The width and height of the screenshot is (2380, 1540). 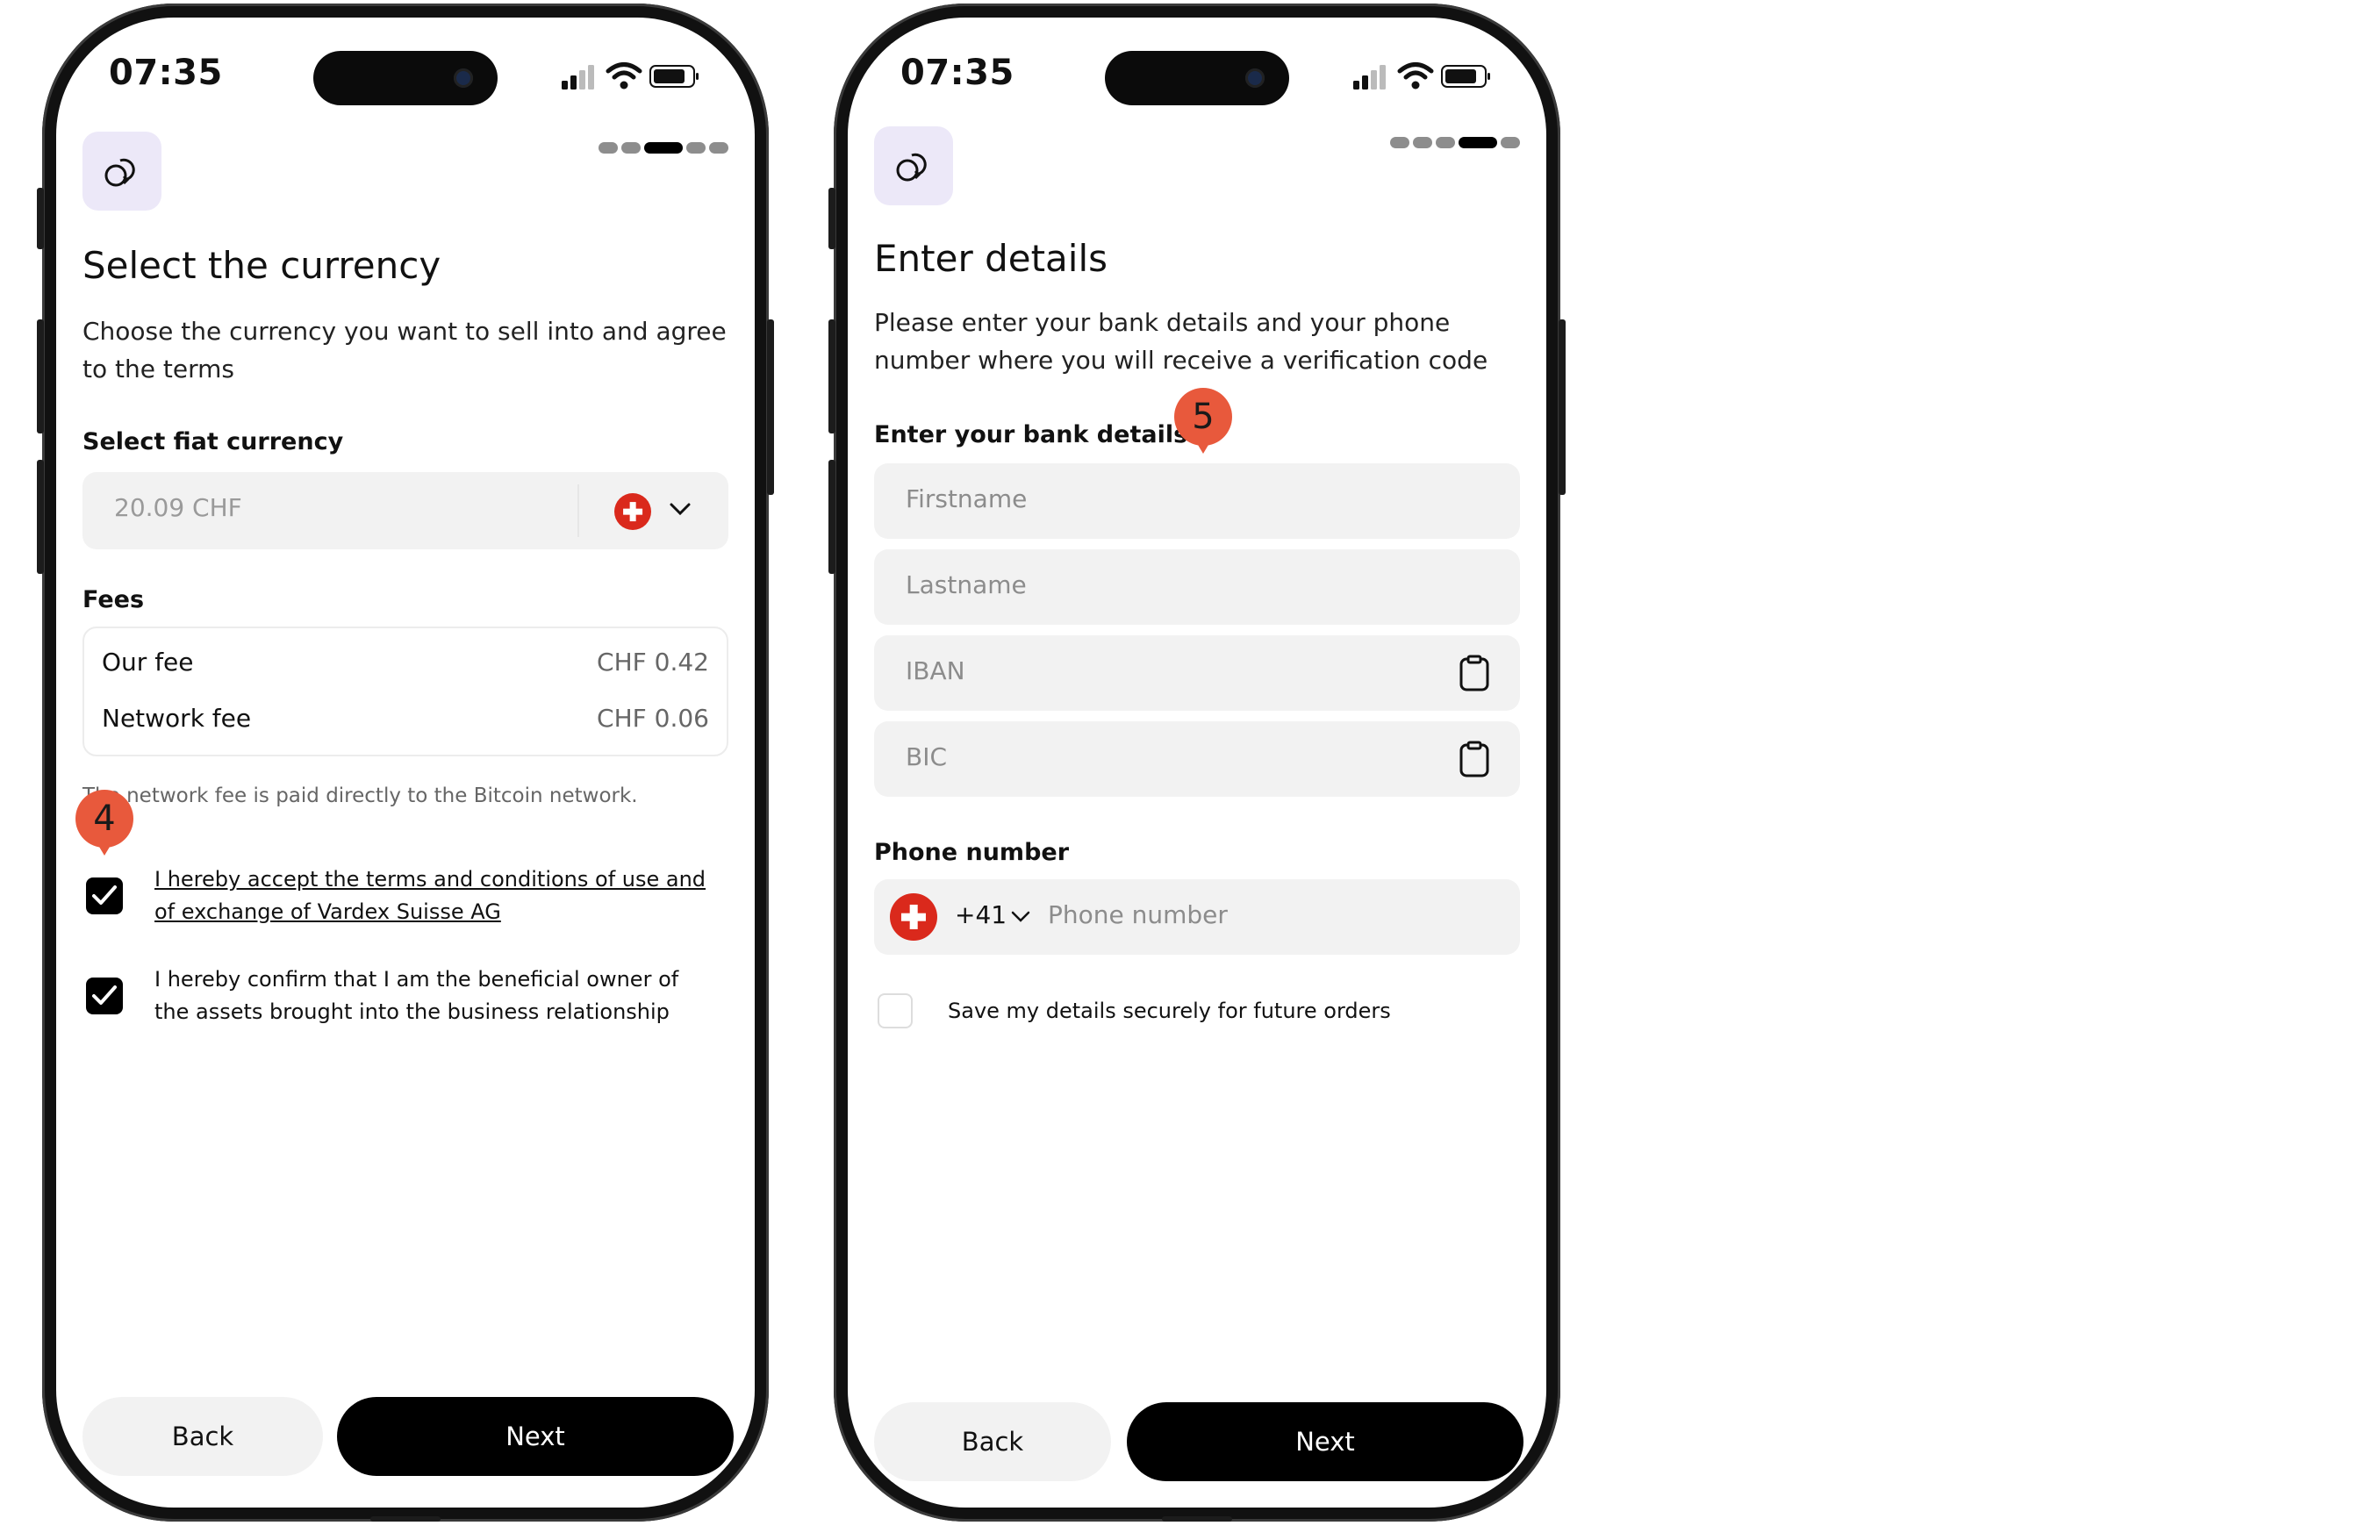 What do you see at coordinates (972, 852) in the screenshot?
I see `phone-number-label: Phone number` at bounding box center [972, 852].